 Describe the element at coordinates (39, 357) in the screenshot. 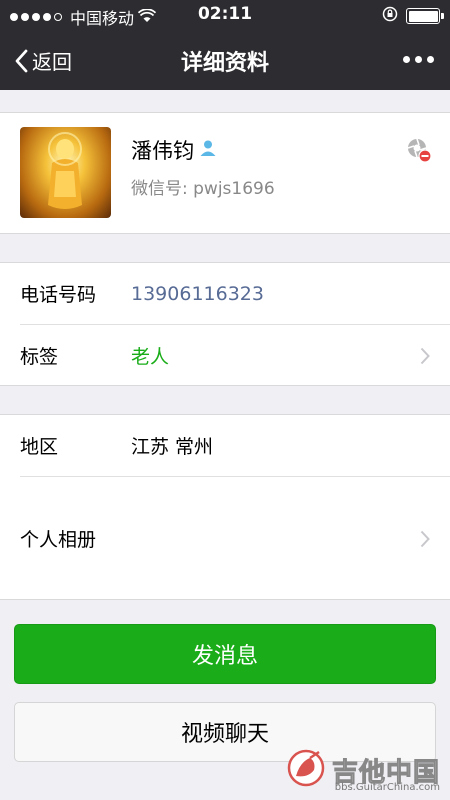

I see `tag-label: 标签` at that location.